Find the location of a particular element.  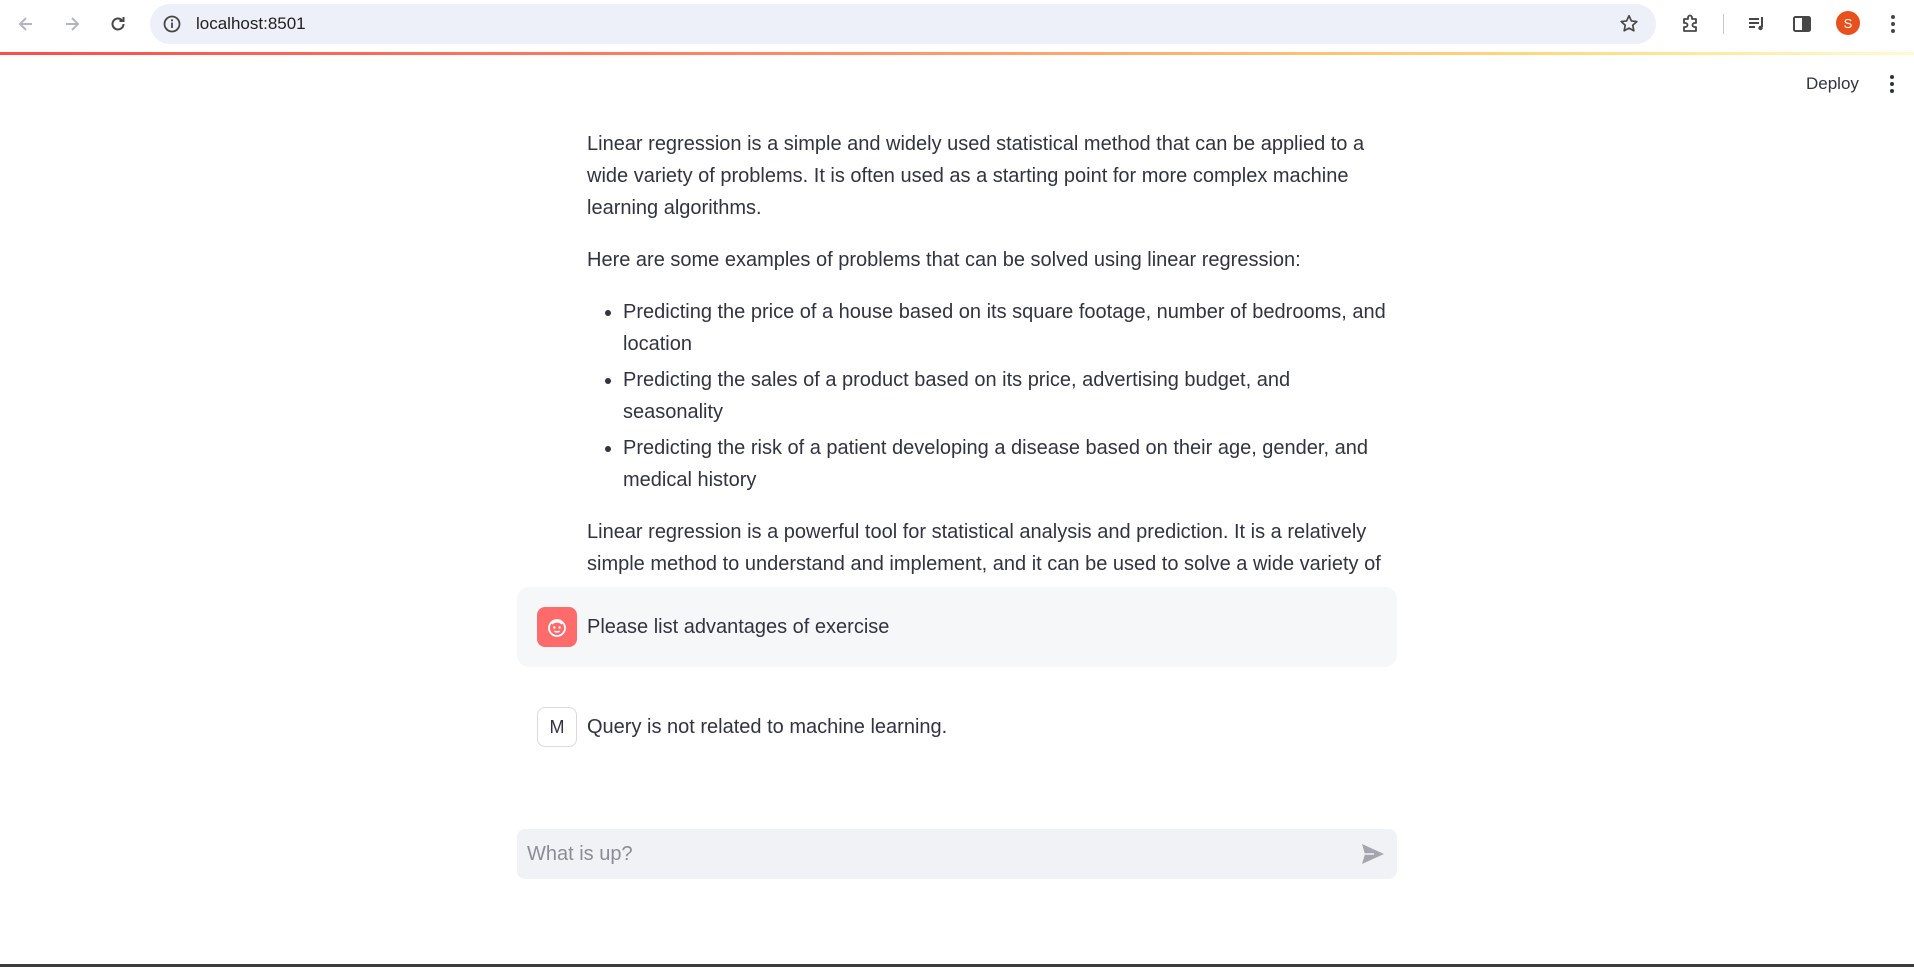

user-chat-message: Please list advantages of exercise is located at coordinates (957, 627).